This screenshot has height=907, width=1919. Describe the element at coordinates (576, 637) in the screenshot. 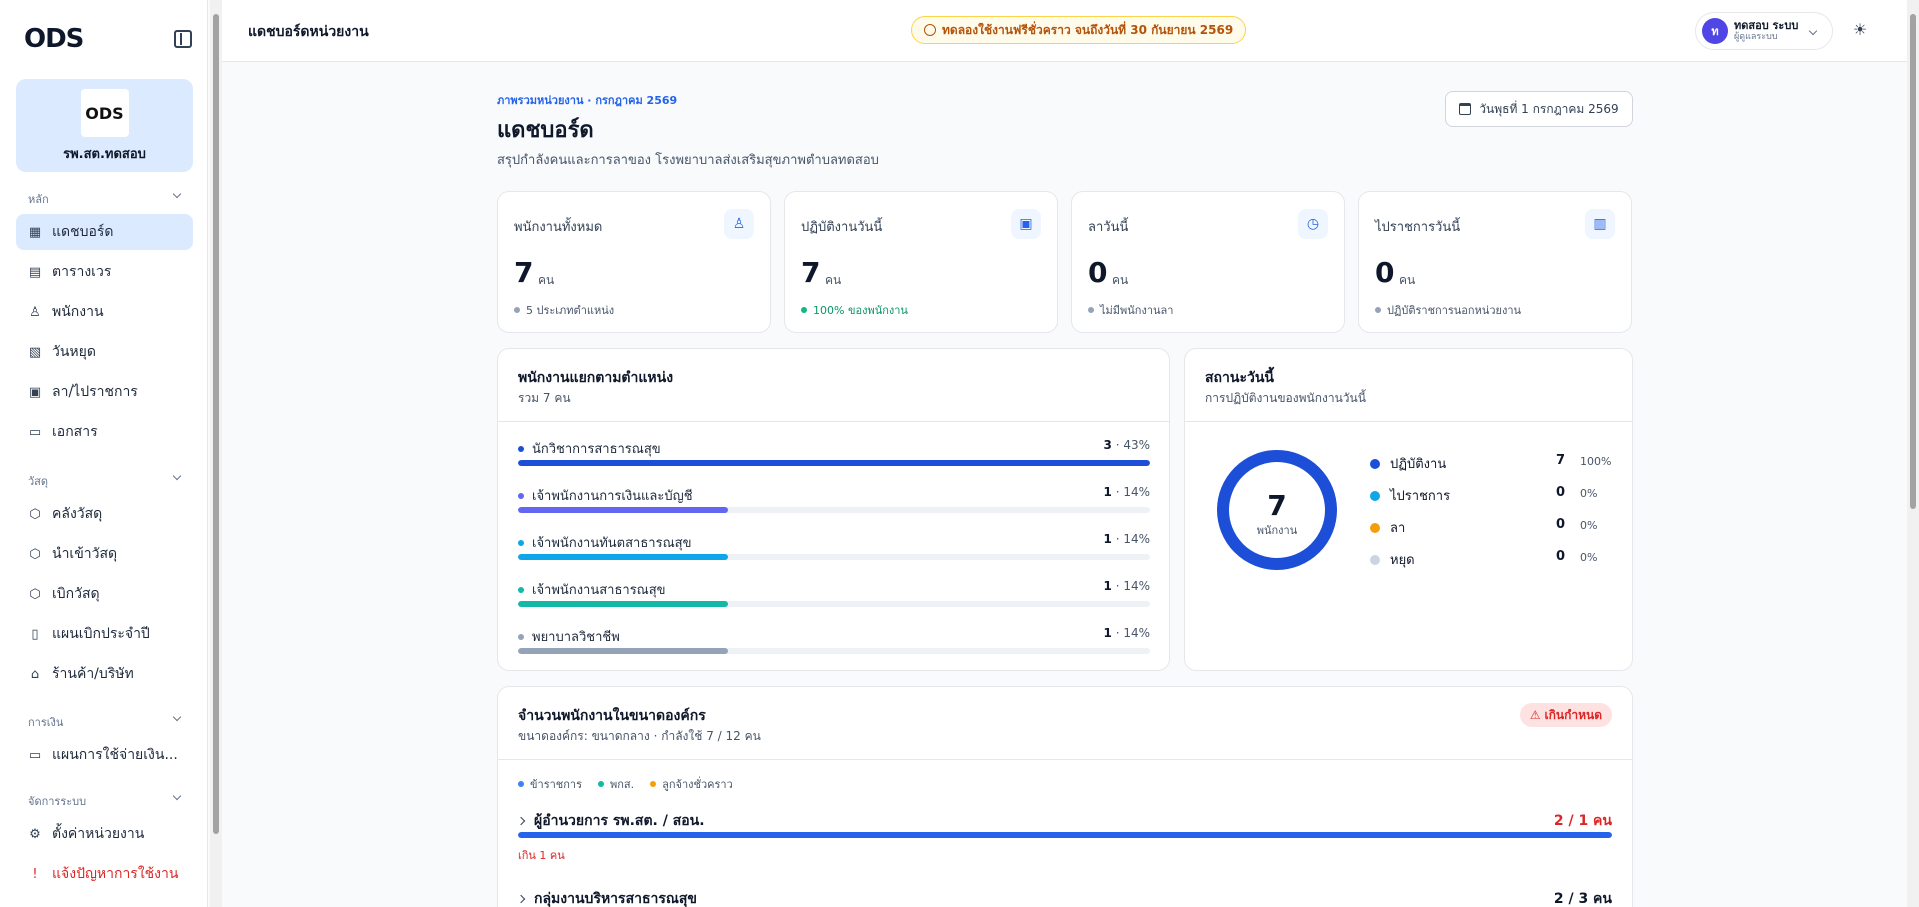

I see `position-name: พยาบาลวิชาชีพ` at that location.